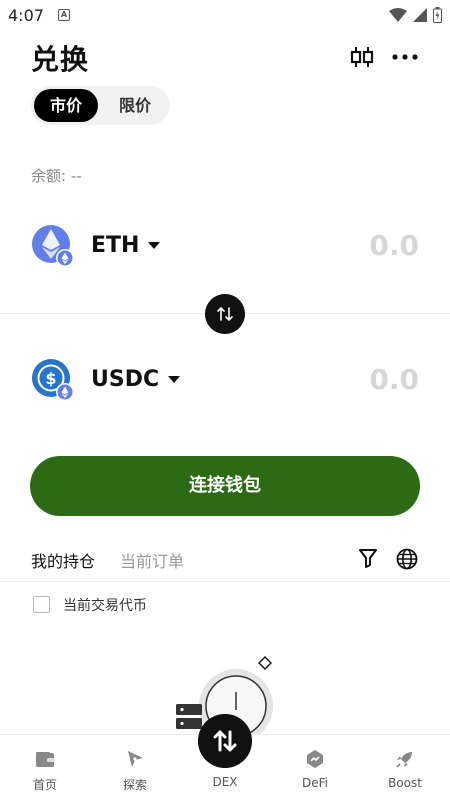 The image size is (450, 801). Describe the element at coordinates (64, 15) in the screenshot. I see `notification-a-icon: A` at that location.